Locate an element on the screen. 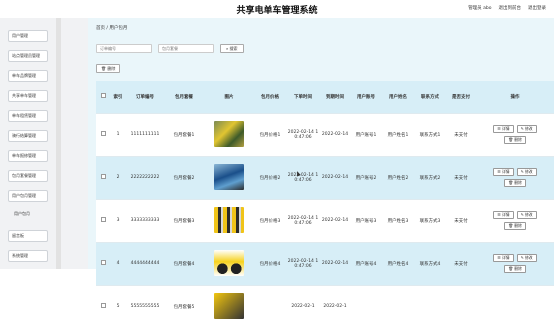 Image resolution: width=554 pixels, height=328 pixels. logout-link: 退出登录 is located at coordinates (537, 8).